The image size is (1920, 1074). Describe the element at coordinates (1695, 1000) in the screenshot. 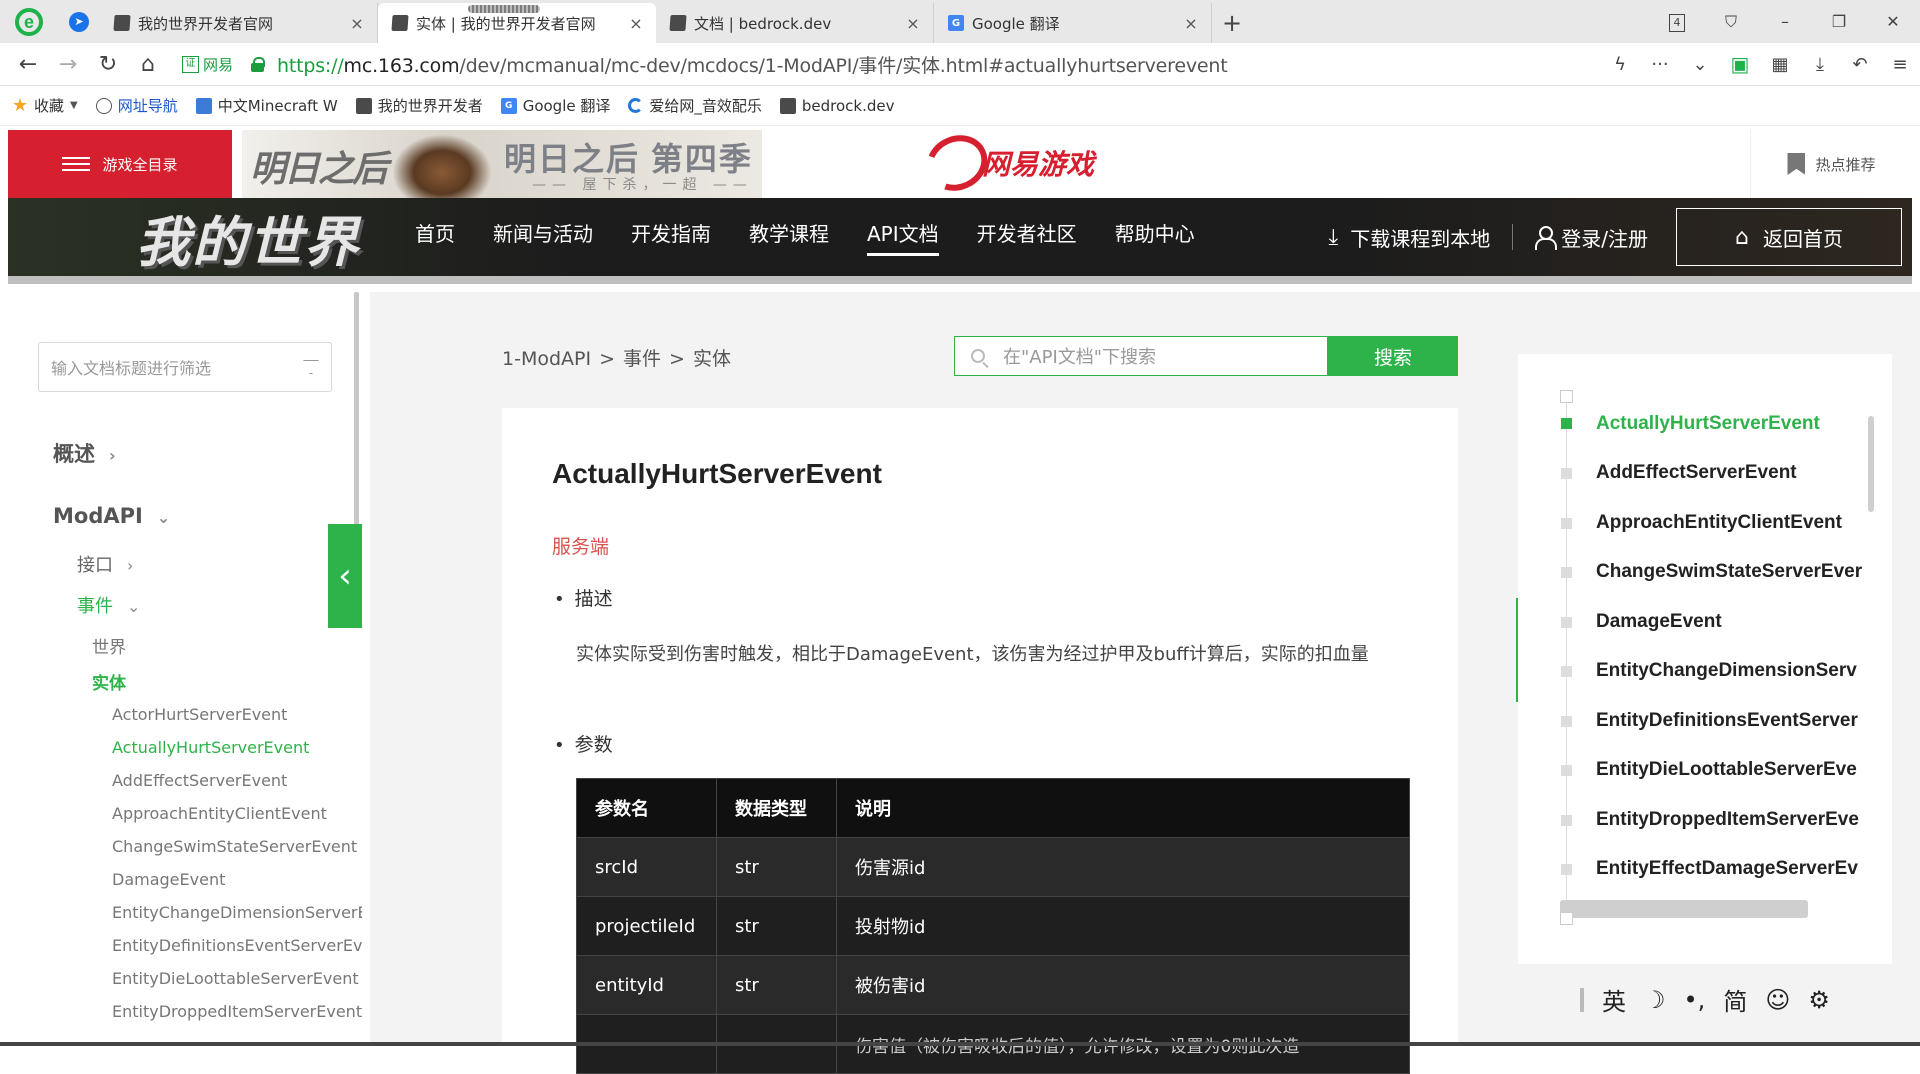

I see `punctuation-icon: •,` at that location.